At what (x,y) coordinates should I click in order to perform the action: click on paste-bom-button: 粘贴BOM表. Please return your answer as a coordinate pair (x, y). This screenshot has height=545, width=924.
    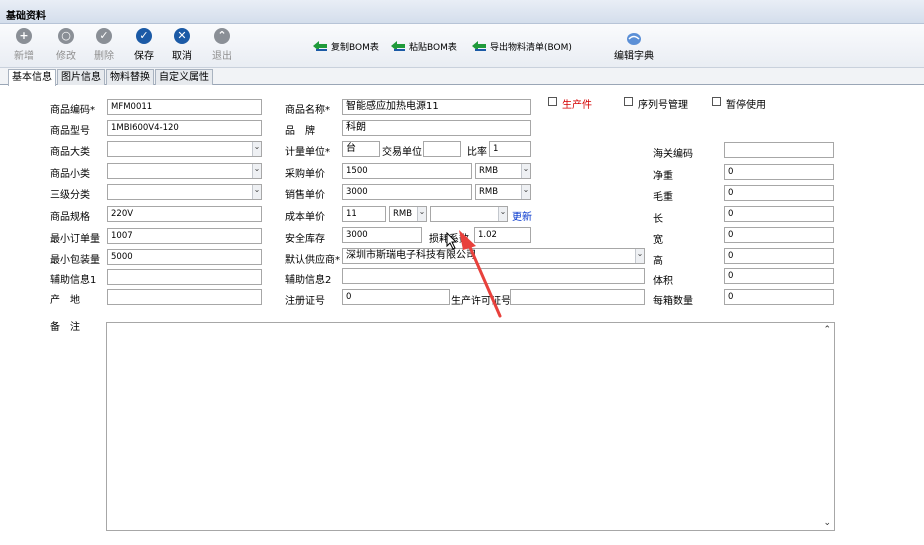
    Looking at the image, I should click on (423, 47).